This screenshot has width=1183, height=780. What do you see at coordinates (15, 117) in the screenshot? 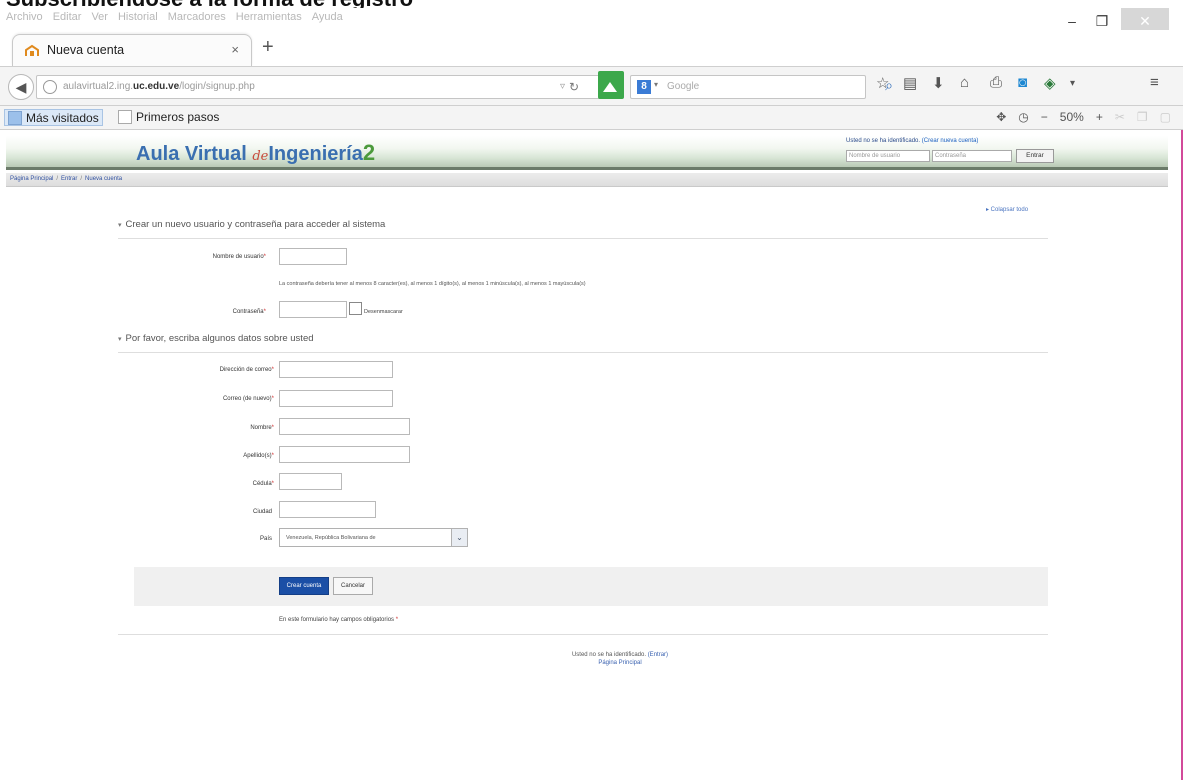
I see `most-visited-icon` at bounding box center [15, 117].